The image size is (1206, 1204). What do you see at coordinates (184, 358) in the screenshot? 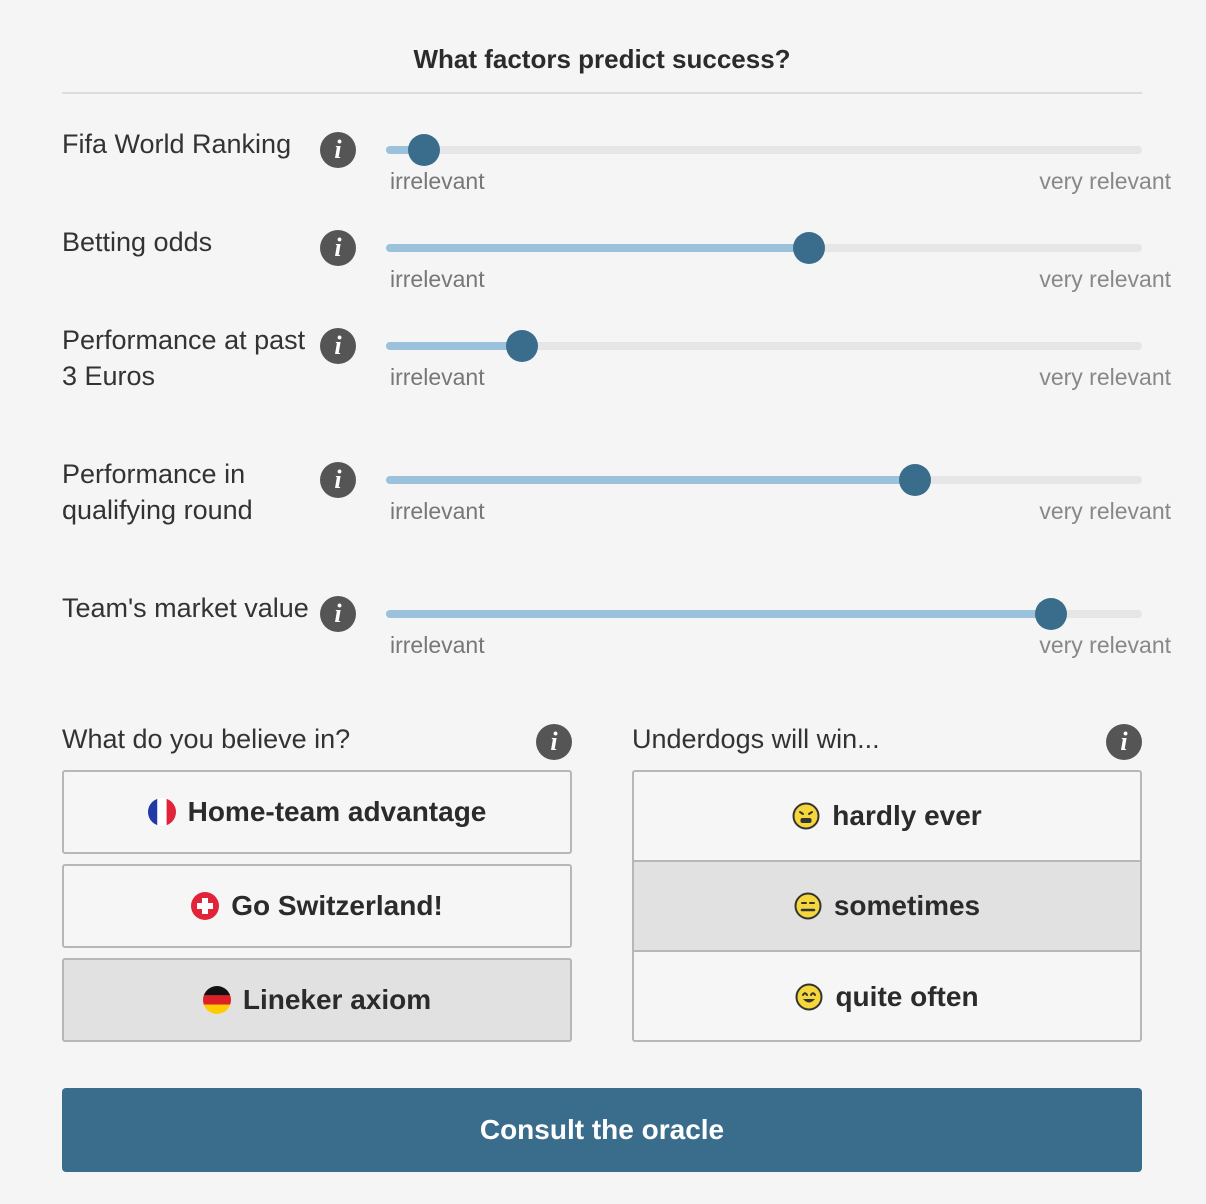
I see `factor-label: Performance at past 3 Euros` at bounding box center [184, 358].